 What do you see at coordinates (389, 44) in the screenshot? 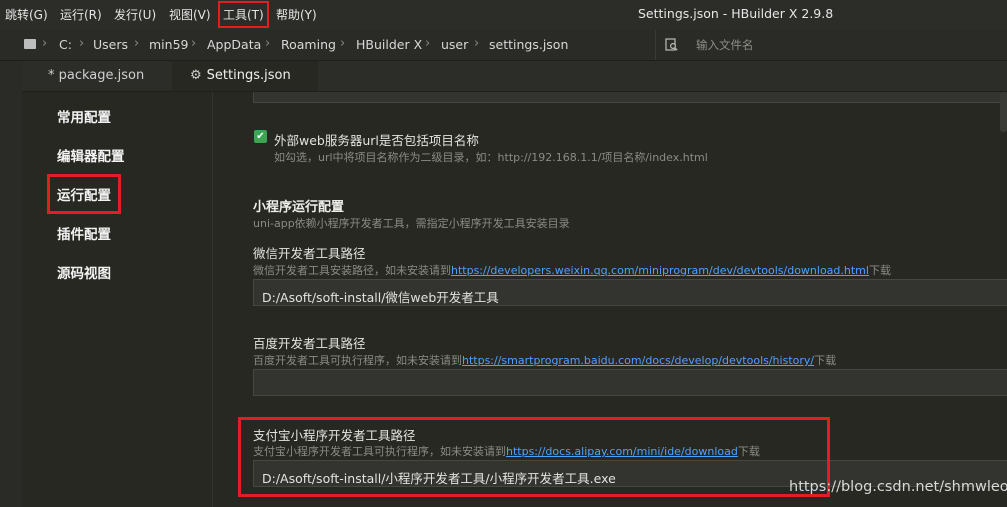
I see `breadcrumb-item: HBuilder X` at bounding box center [389, 44].